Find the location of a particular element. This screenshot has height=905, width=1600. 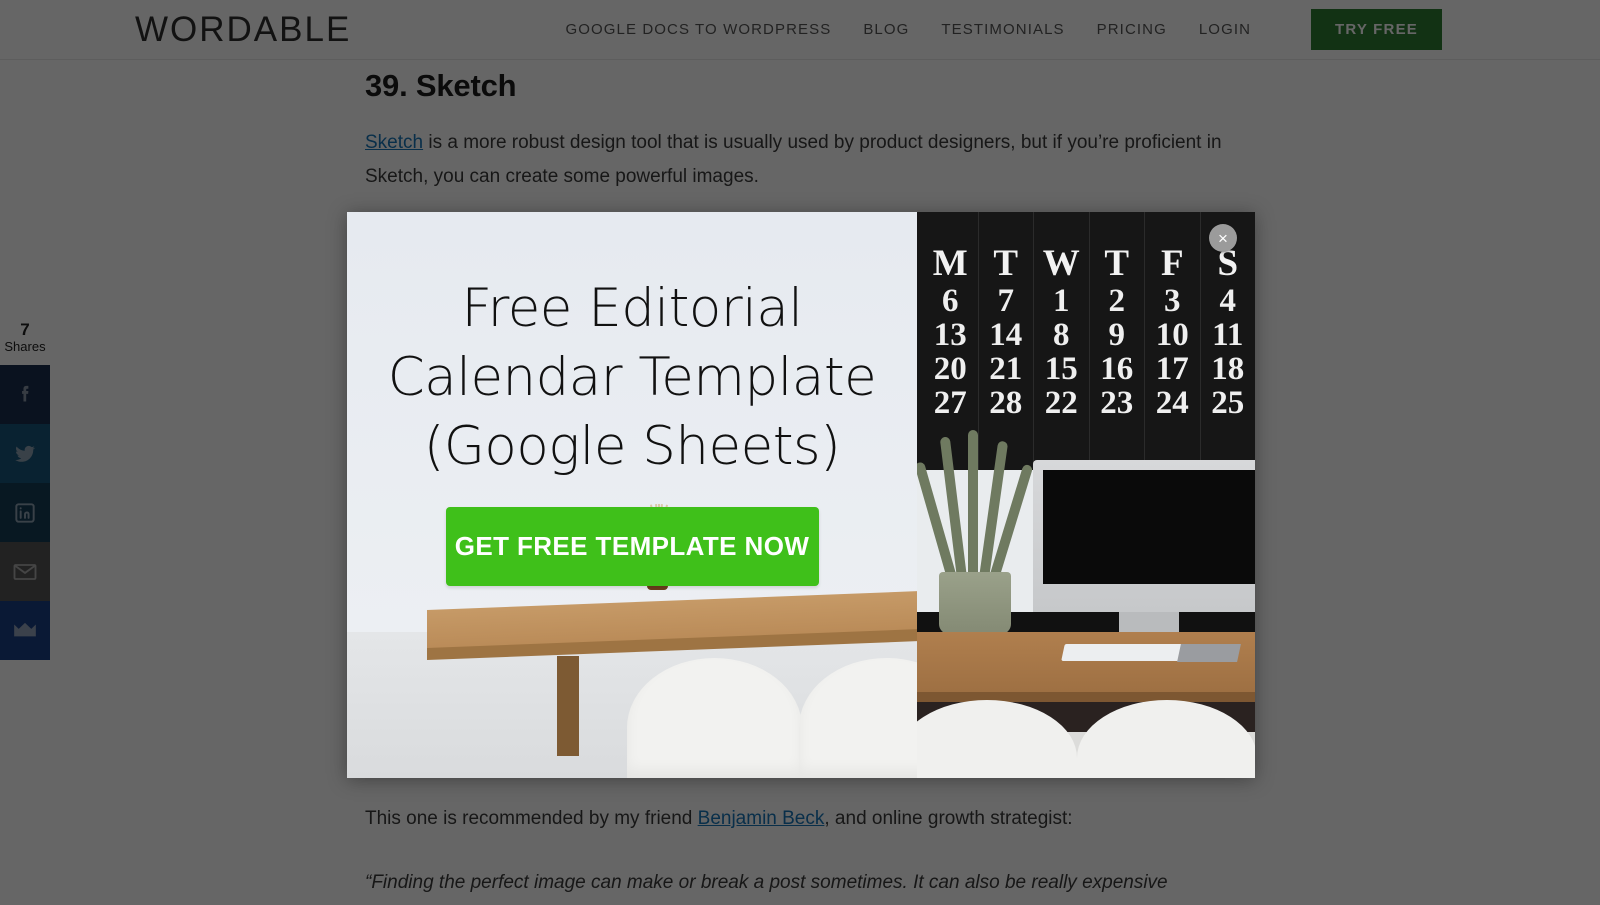

calendar-column-wednesday: W 1 8 15 22 is located at coordinates (1062, 341).